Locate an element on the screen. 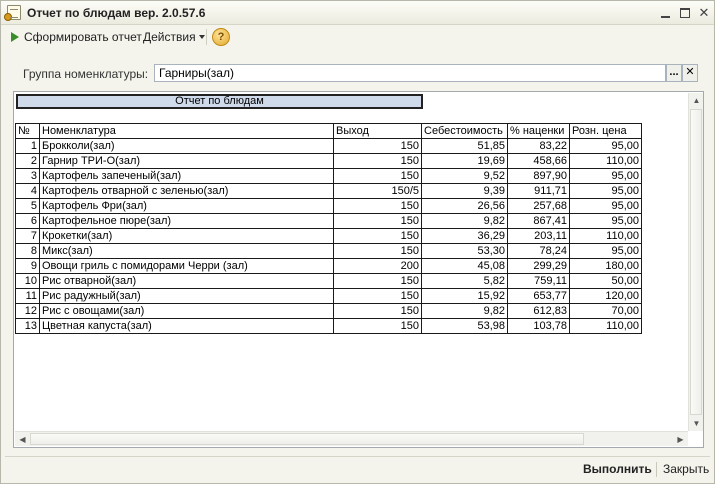 This screenshot has height=484, width=715. table-cell: Овощи гриль с помидорами Черри (зал) is located at coordinates (186, 266).